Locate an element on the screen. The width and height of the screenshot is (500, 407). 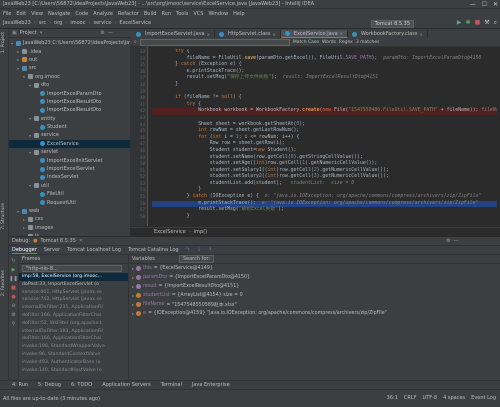
bottom-tool-tab: Terminal is located at coordinates (171, 385).